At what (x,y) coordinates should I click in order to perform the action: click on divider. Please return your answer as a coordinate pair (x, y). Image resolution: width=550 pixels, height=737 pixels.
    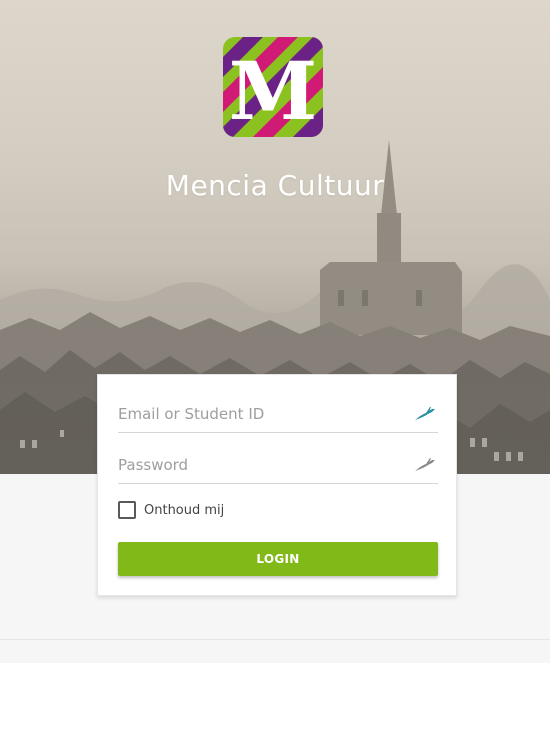
    Looking at the image, I should click on (275, 639).